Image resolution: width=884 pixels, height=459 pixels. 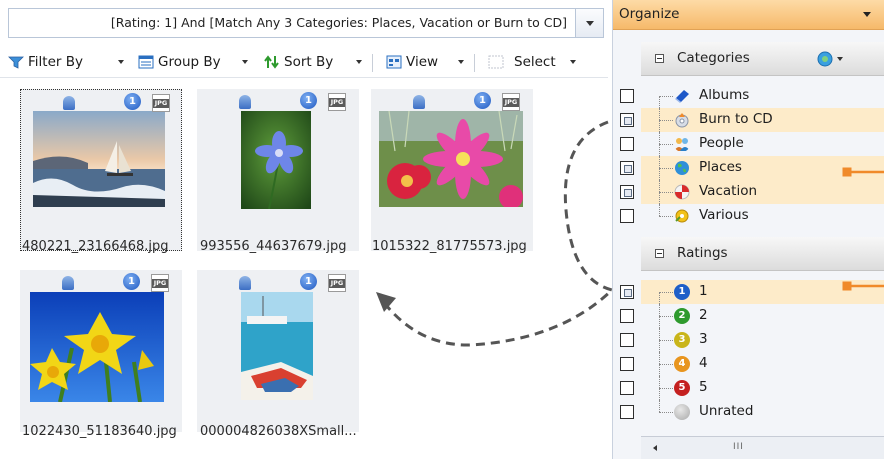 What do you see at coordinates (738, 447) in the screenshot?
I see `scroll-thumb: III` at bounding box center [738, 447].